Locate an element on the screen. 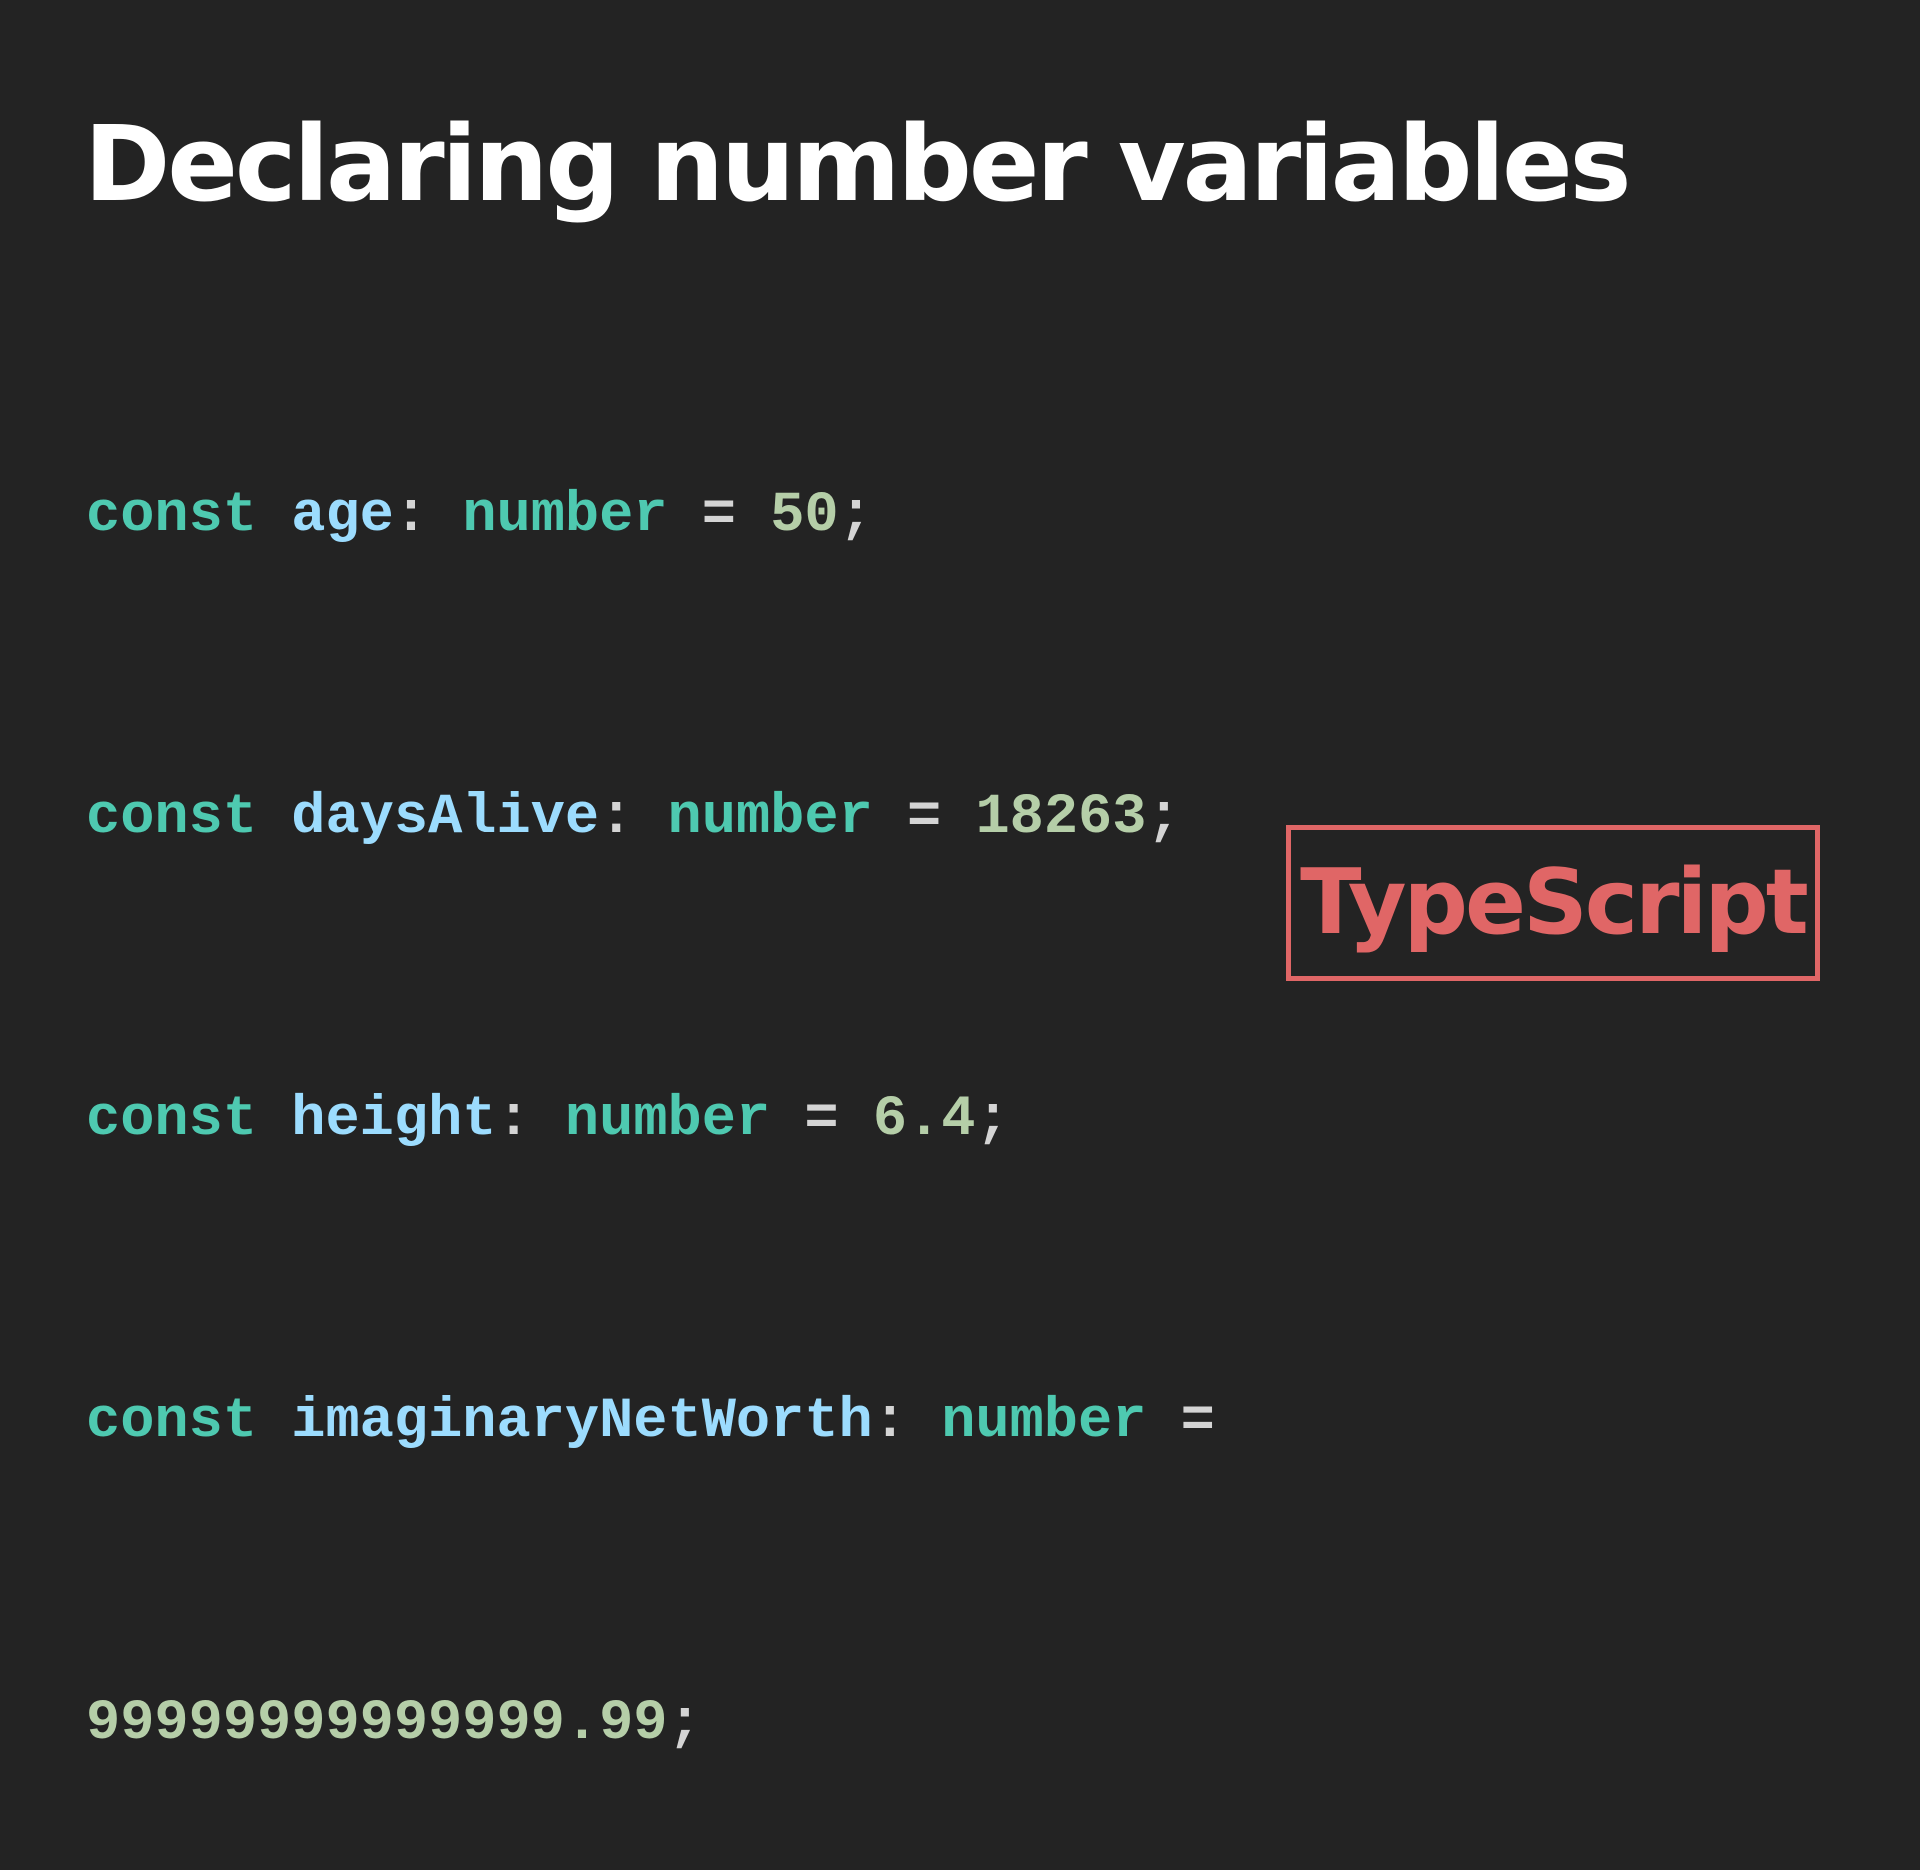  code-line-height: const height: number = 6.4; is located at coordinates (650, 1147).